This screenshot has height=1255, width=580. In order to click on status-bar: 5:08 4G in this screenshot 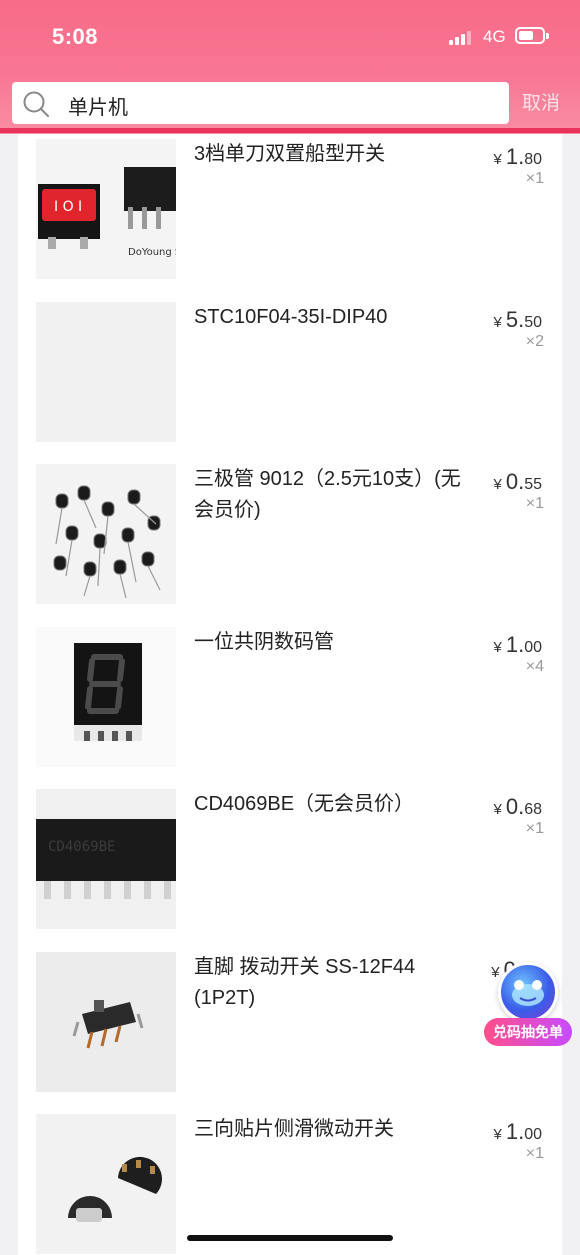, I will do `click(290, 36)`.